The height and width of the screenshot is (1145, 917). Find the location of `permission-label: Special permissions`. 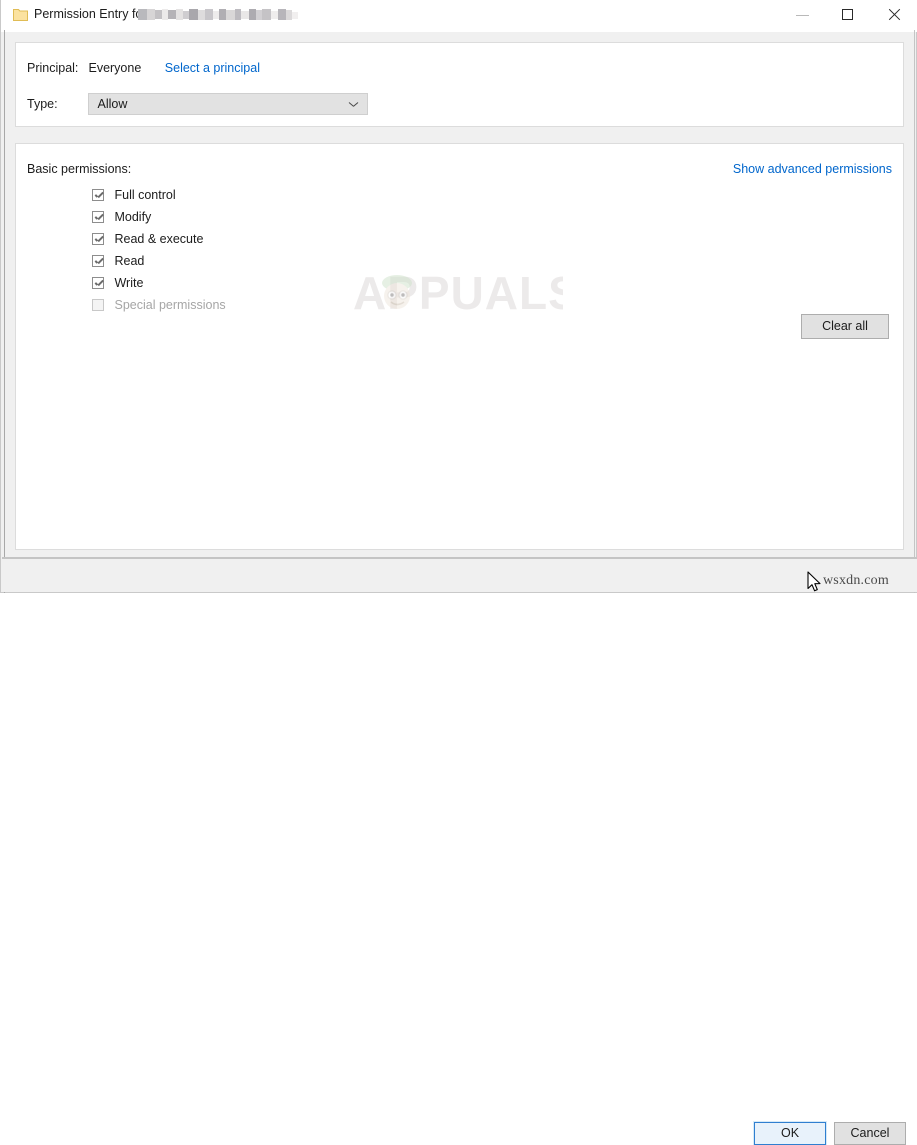

permission-label: Special permissions is located at coordinates (170, 305).